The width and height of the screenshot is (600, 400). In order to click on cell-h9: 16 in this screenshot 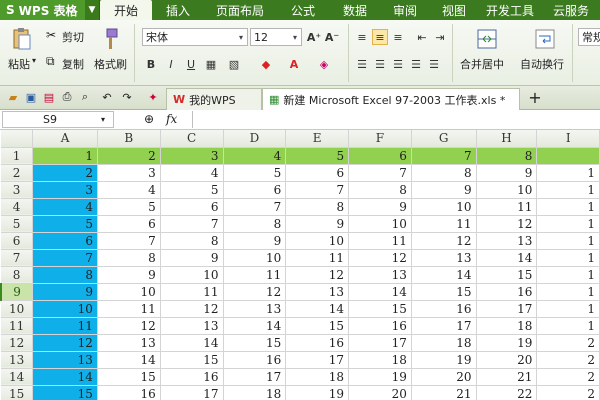, I will do `click(507, 292)`.